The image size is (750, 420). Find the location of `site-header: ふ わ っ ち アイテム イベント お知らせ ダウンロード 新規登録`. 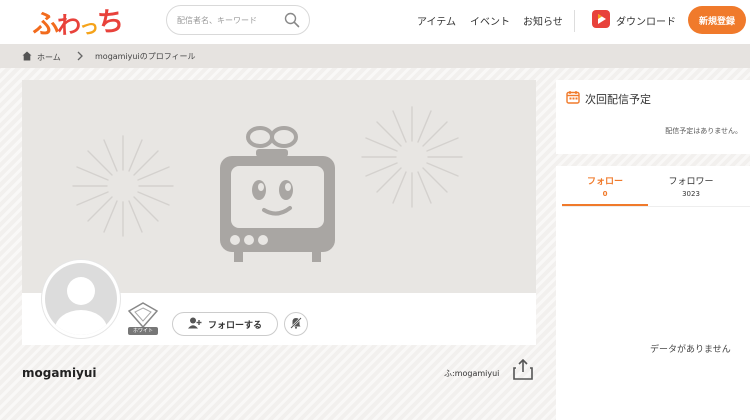

site-header: ふ わ っ ち アイテム イベント お知らせ ダウンロード 新規登録 is located at coordinates (375, 22).